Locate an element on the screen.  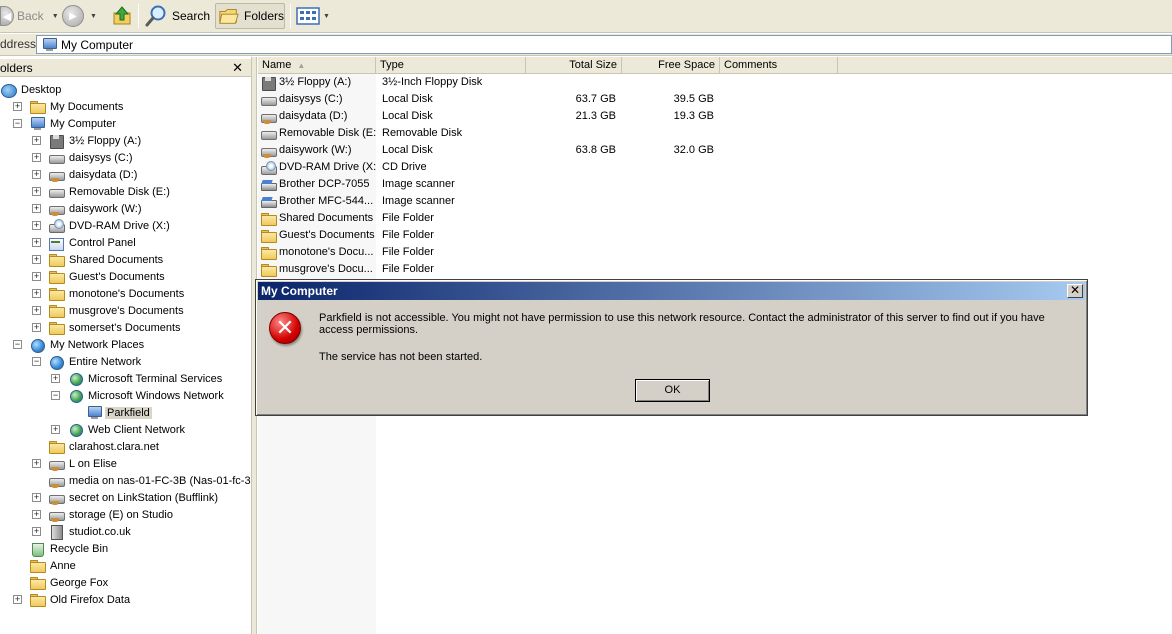
tree-item: secret on LinkStation (Bufflink) is located at coordinates (134, 497).